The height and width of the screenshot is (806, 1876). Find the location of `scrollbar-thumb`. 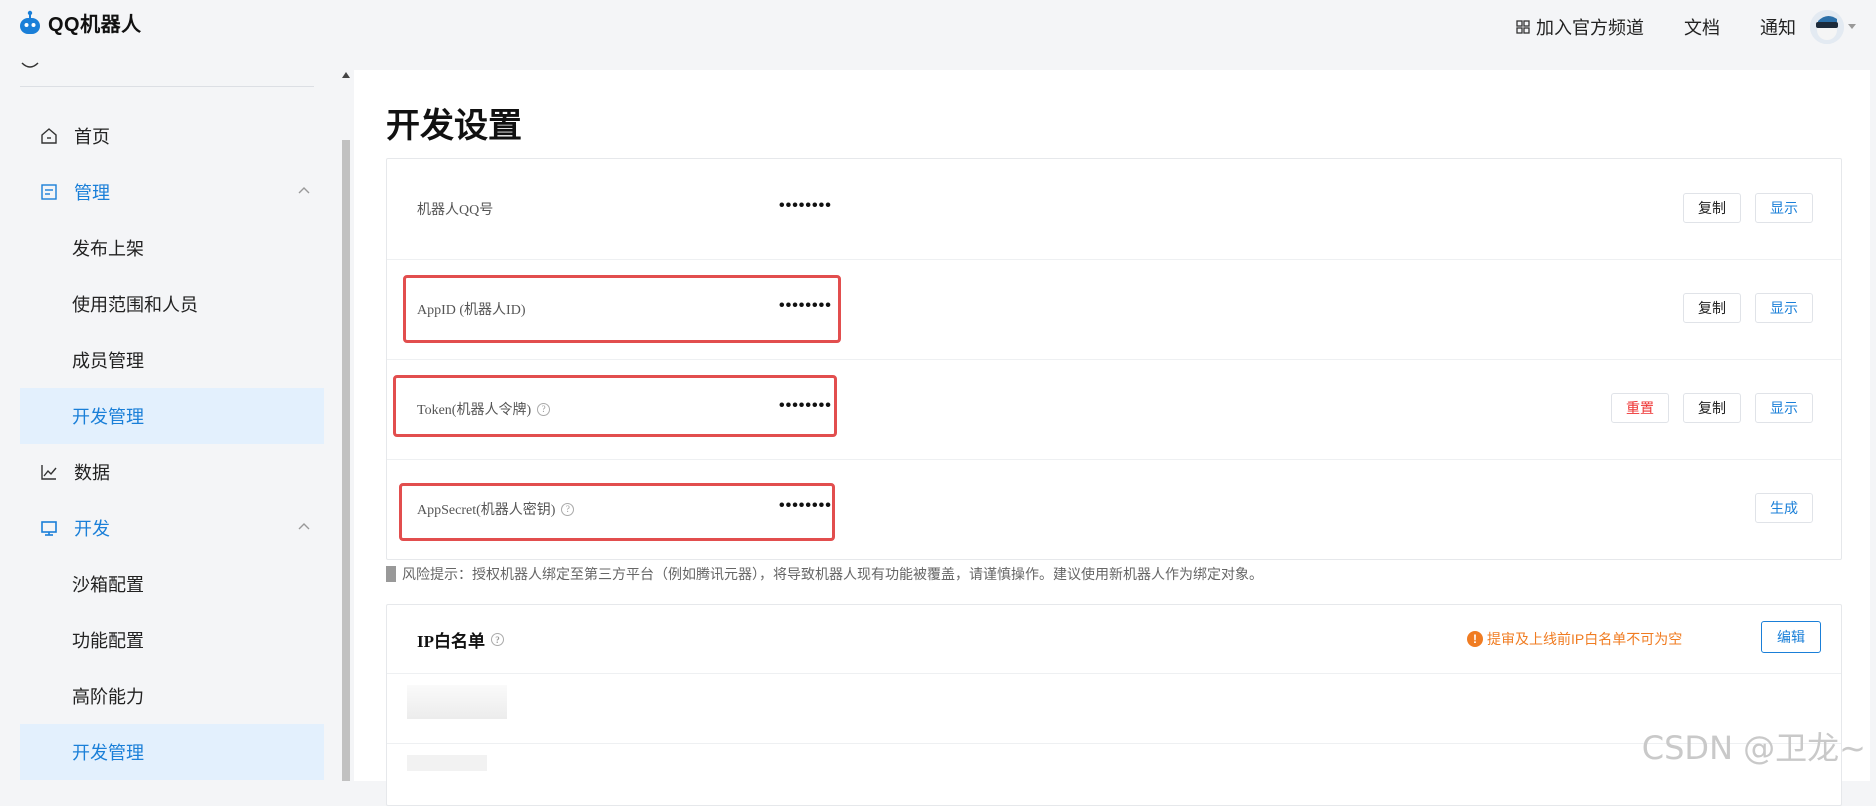

scrollbar-thumb is located at coordinates (346, 460).